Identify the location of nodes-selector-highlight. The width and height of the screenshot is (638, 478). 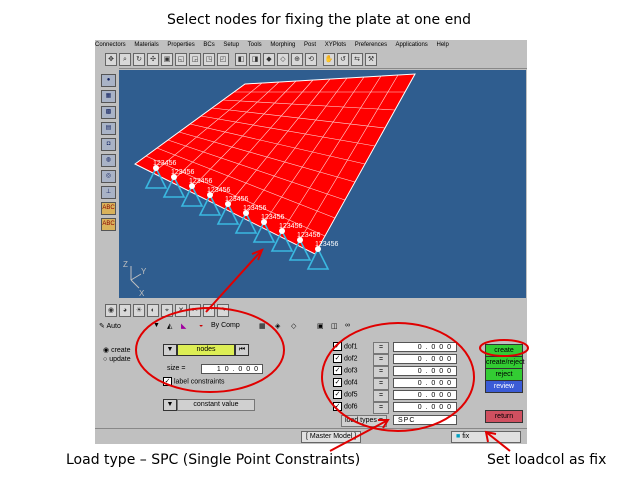
(210, 350).